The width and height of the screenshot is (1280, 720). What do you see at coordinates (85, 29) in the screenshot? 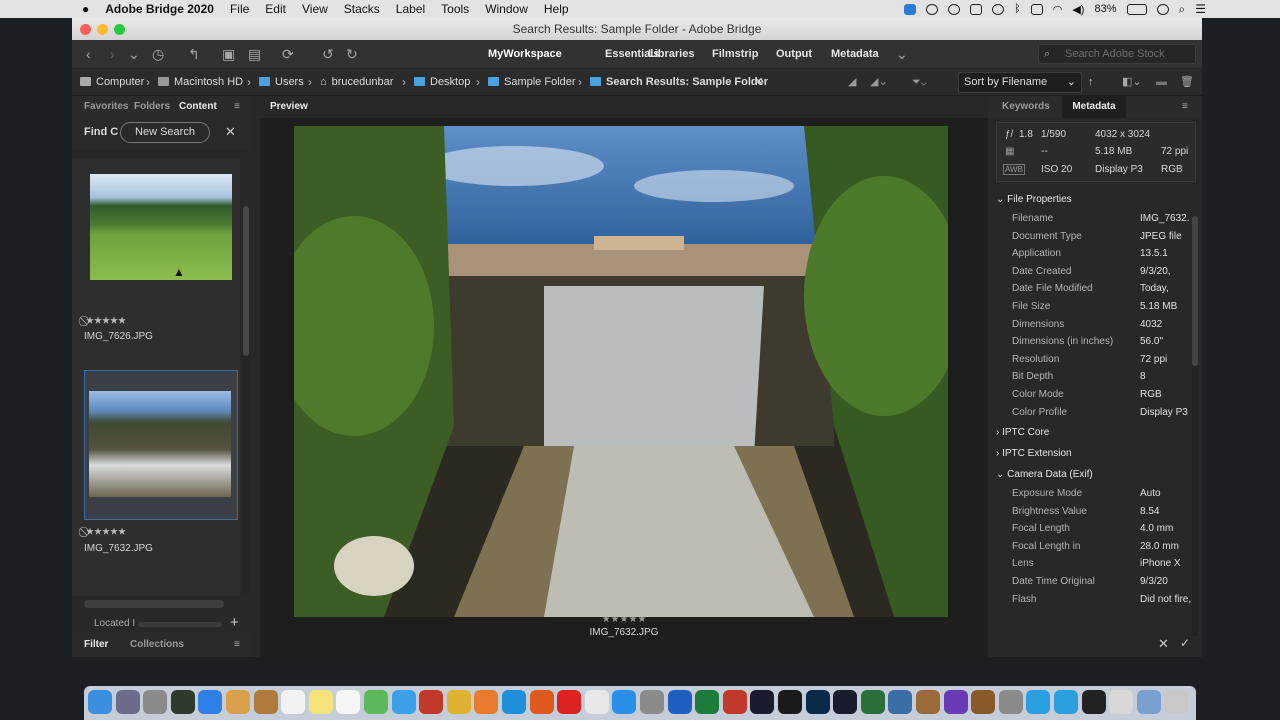
I see `close-window-button` at bounding box center [85, 29].